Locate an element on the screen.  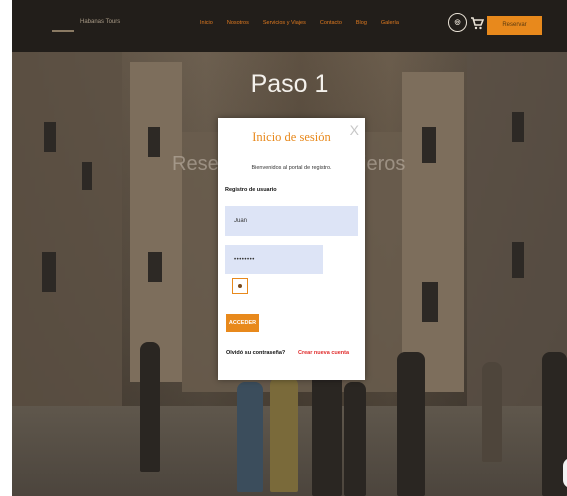
nav-item-inicio: Inicio is located at coordinates (206, 23).